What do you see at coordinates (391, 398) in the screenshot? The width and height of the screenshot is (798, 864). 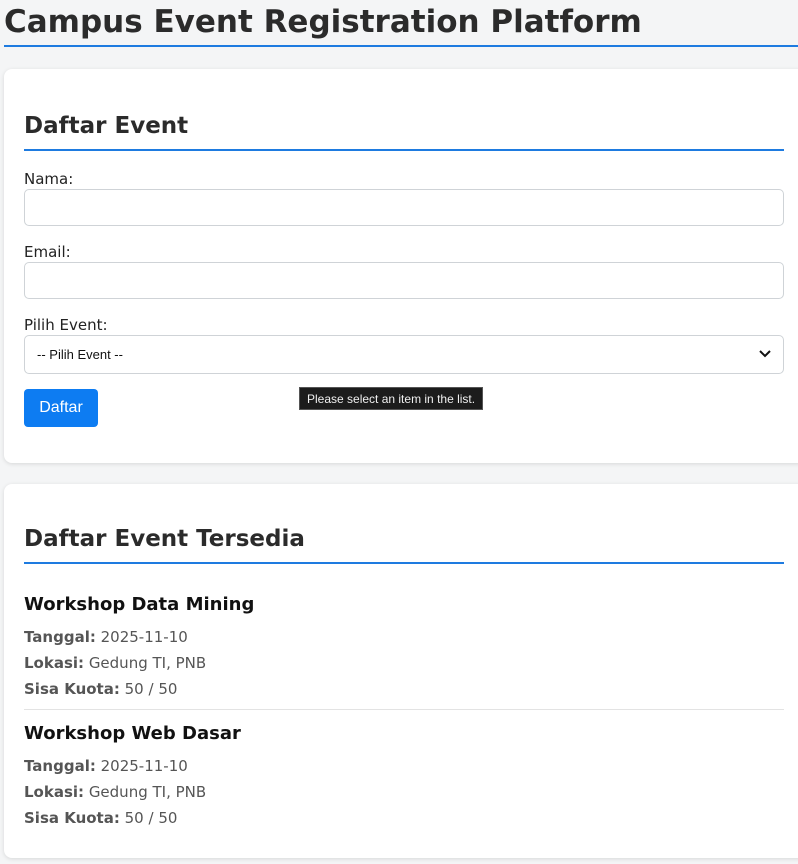 I see `validation-tooltip: Please select an item in the list.` at bounding box center [391, 398].